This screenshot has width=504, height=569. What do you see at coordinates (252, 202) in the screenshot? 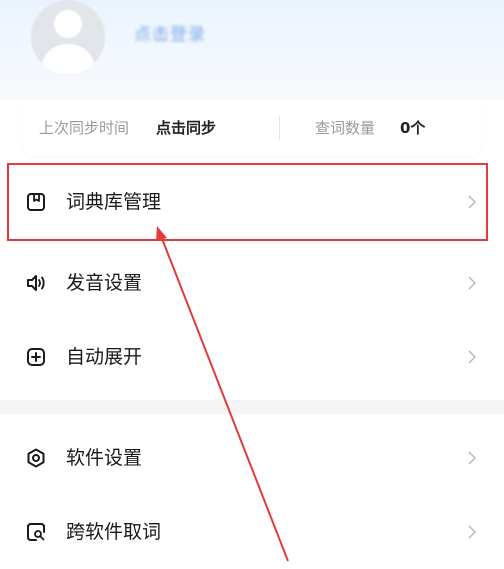
I see `menu-item-dictionary-management: 词典库管理` at bounding box center [252, 202].